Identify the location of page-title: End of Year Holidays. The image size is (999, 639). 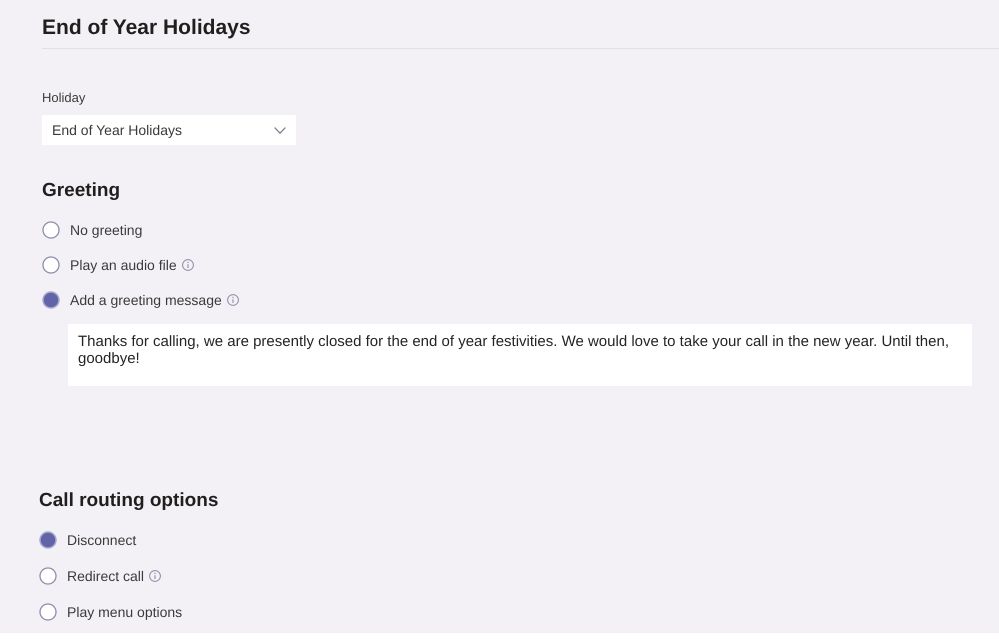
(520, 31).